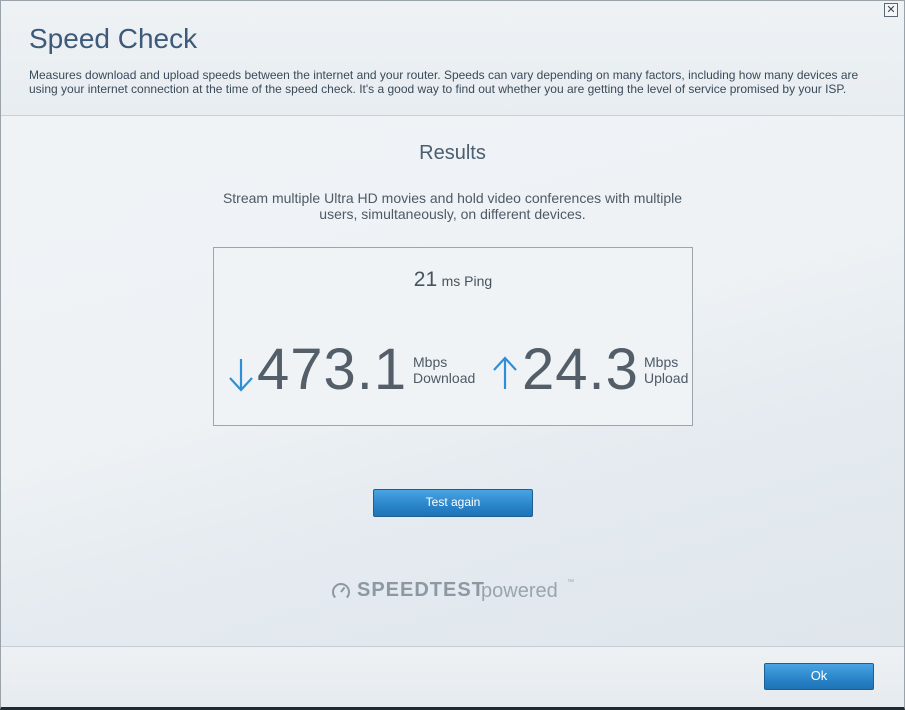 This screenshot has width=905, height=710. I want to click on ok-button: Ok, so click(819, 676).